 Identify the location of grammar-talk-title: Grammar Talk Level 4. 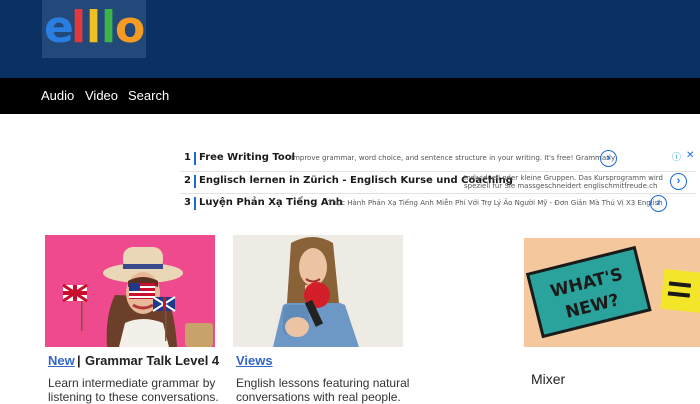
(152, 360).